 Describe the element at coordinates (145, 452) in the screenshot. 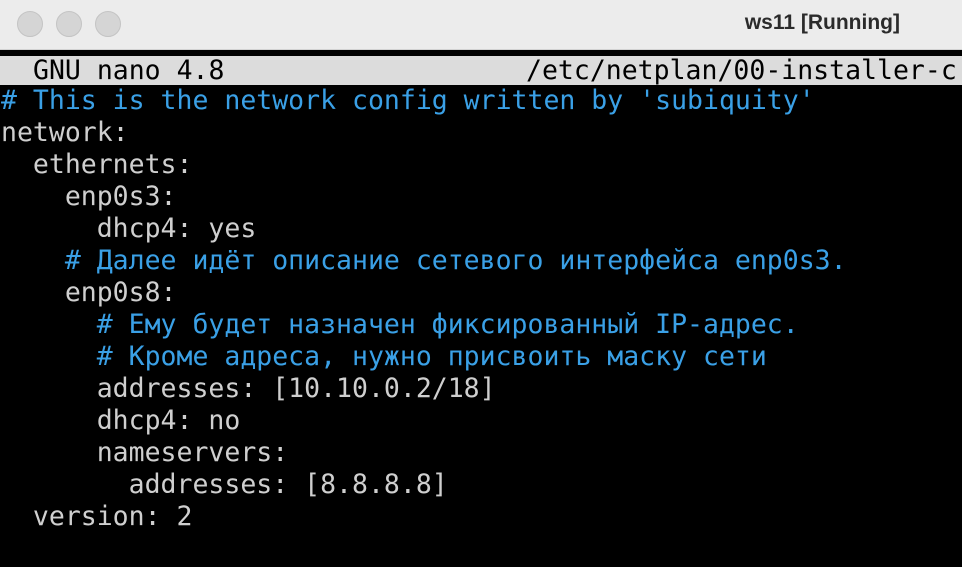

I see `editor-line: nameservers:` at that location.